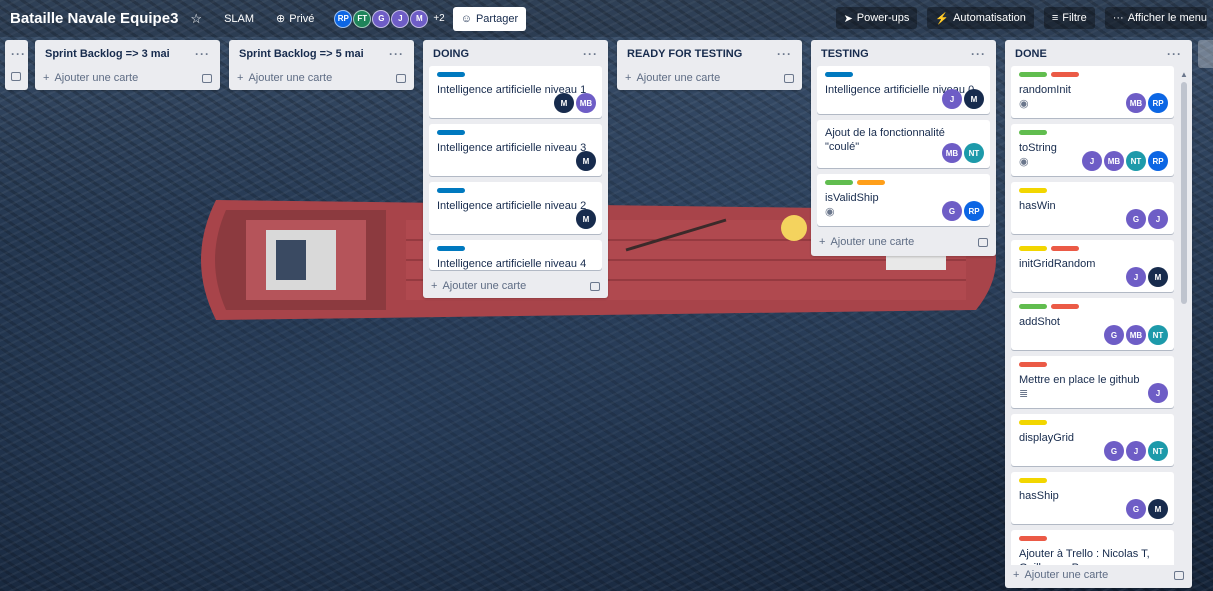 The width and height of the screenshot is (1213, 591). I want to click on board-title: Bataille Navale Equipe3, so click(94, 18).